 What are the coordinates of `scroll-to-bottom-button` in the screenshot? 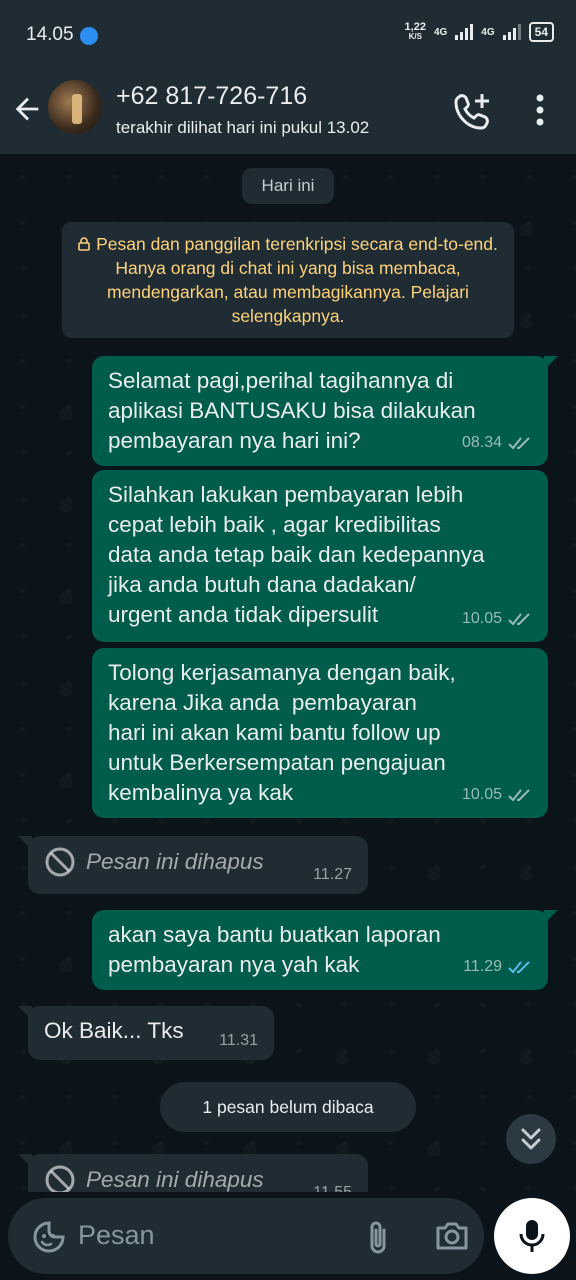 It's located at (531, 1139).